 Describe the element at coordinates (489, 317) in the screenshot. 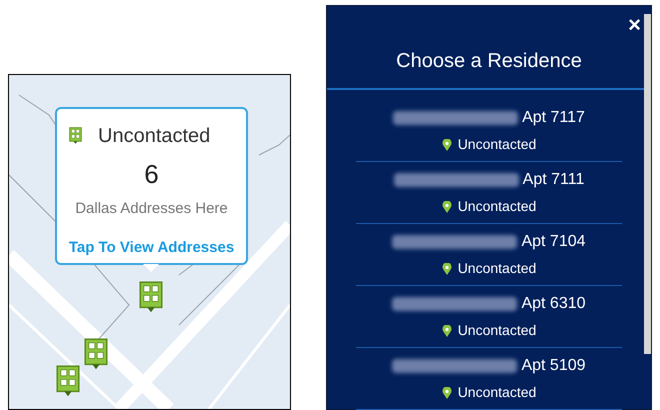

I see `residence-item: Apt 6310 Uncontacted` at that location.